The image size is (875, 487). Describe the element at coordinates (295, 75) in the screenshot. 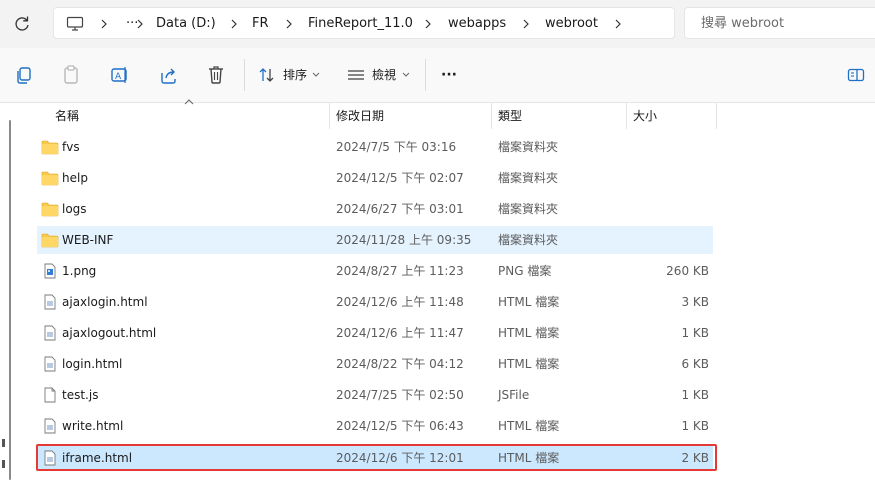

I see `sort-label: 排序` at that location.